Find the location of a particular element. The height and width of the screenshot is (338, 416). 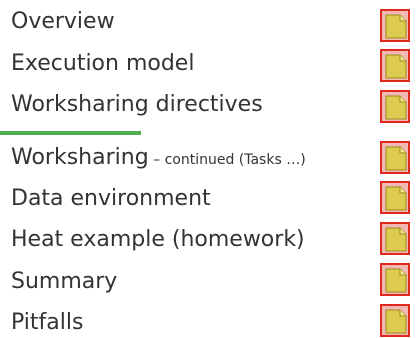

agenda-item-summary: Summary is located at coordinates (64, 282).